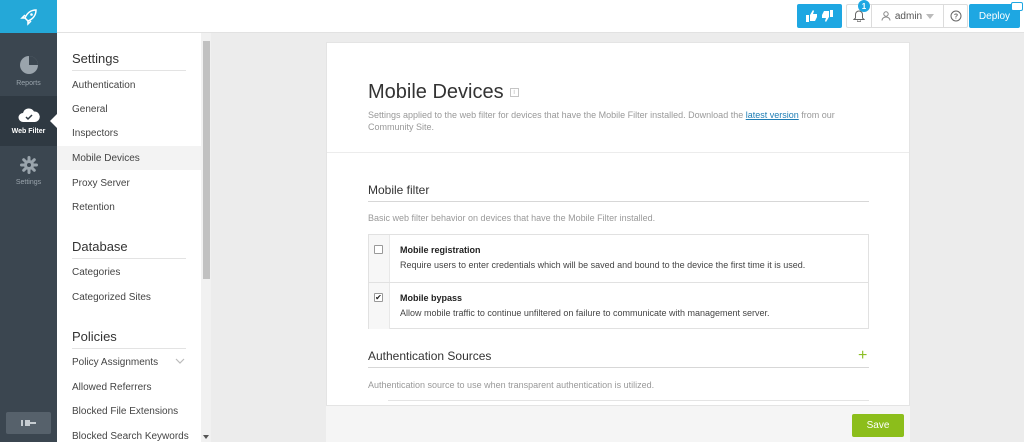 Image resolution: width=1024 pixels, height=442 pixels. What do you see at coordinates (90, 109) in the screenshot?
I see `sidebar-item-label: General` at bounding box center [90, 109].